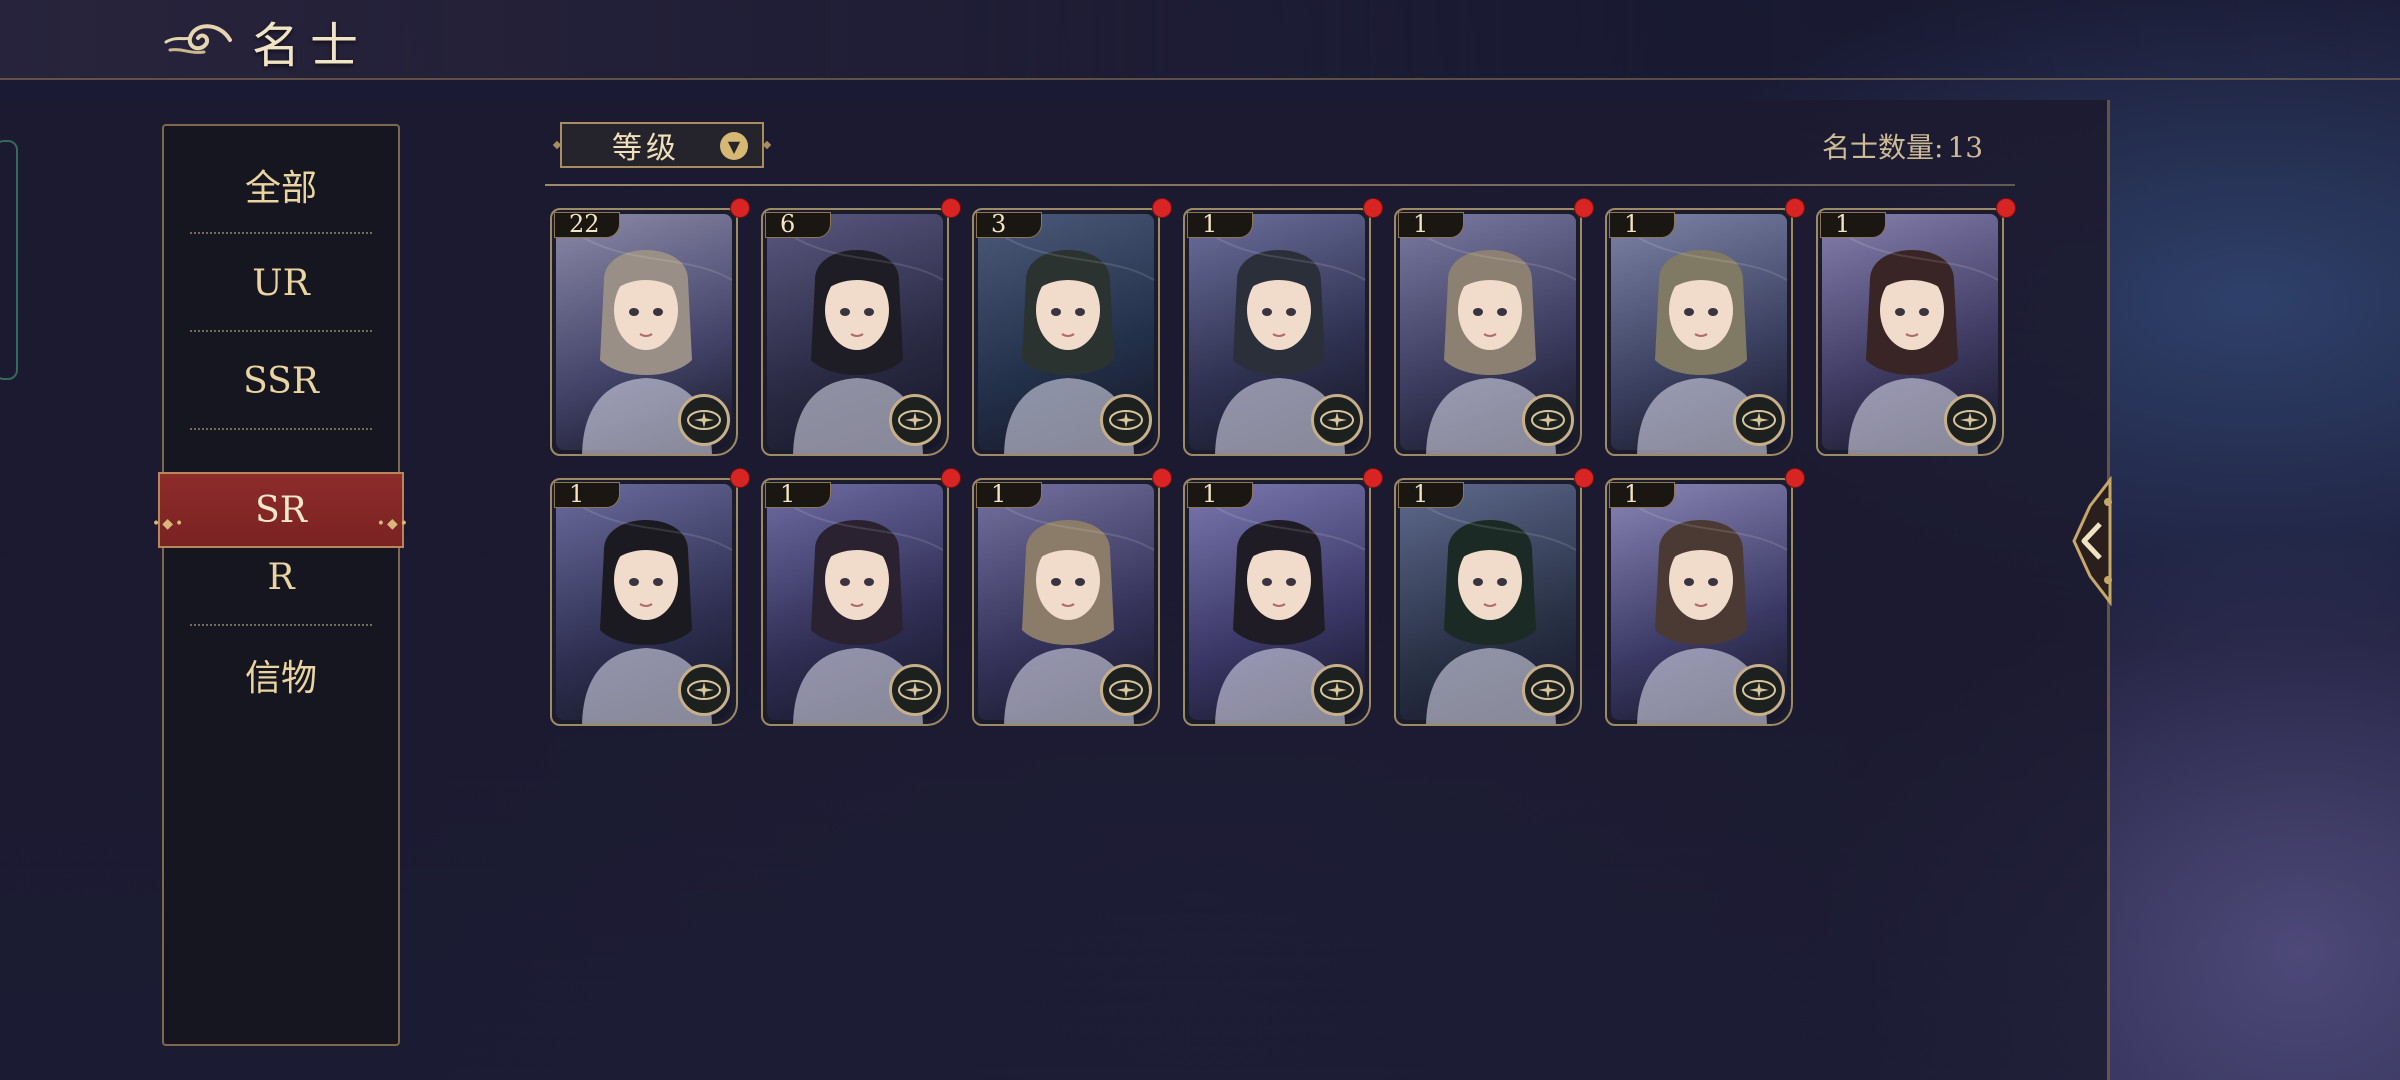 The height and width of the screenshot is (1080, 2400). I want to click on level-tag: 6, so click(798, 225).